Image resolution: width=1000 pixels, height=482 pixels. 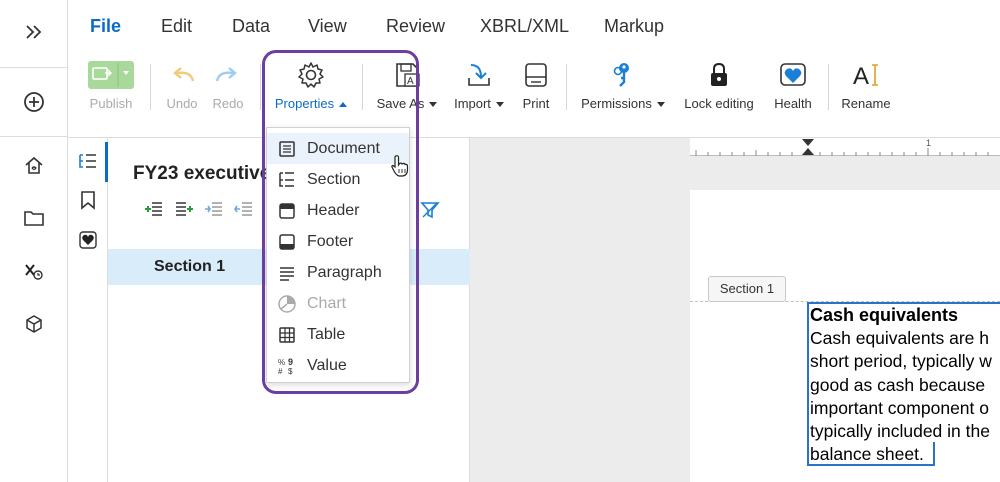 What do you see at coordinates (88, 310) in the screenshot?
I see `outline-tool-column` at bounding box center [88, 310].